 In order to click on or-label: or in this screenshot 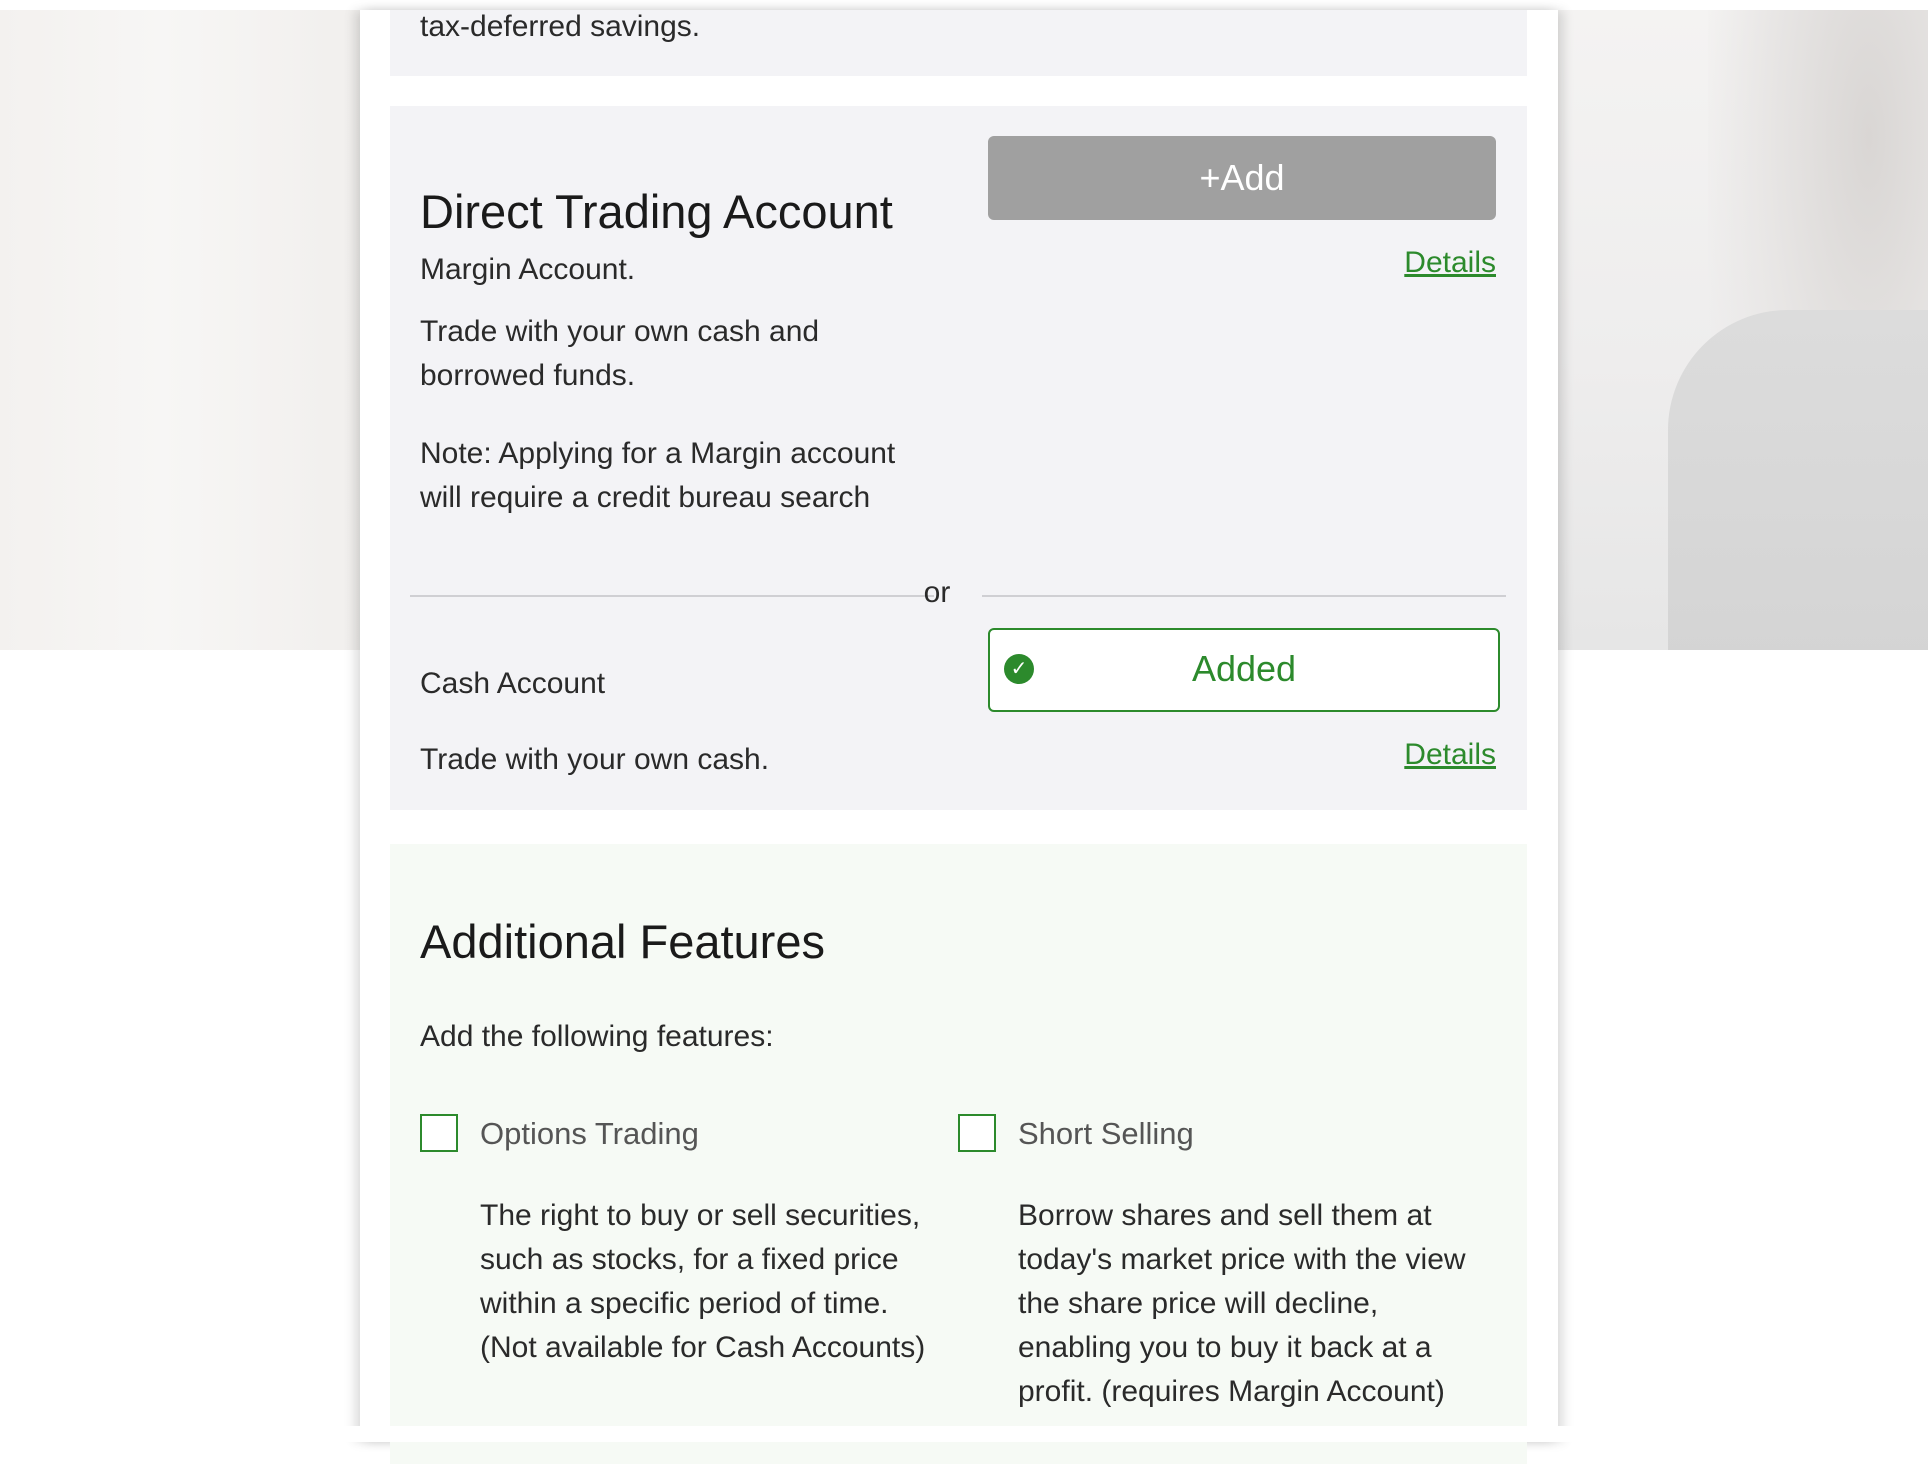, I will do `click(937, 592)`.